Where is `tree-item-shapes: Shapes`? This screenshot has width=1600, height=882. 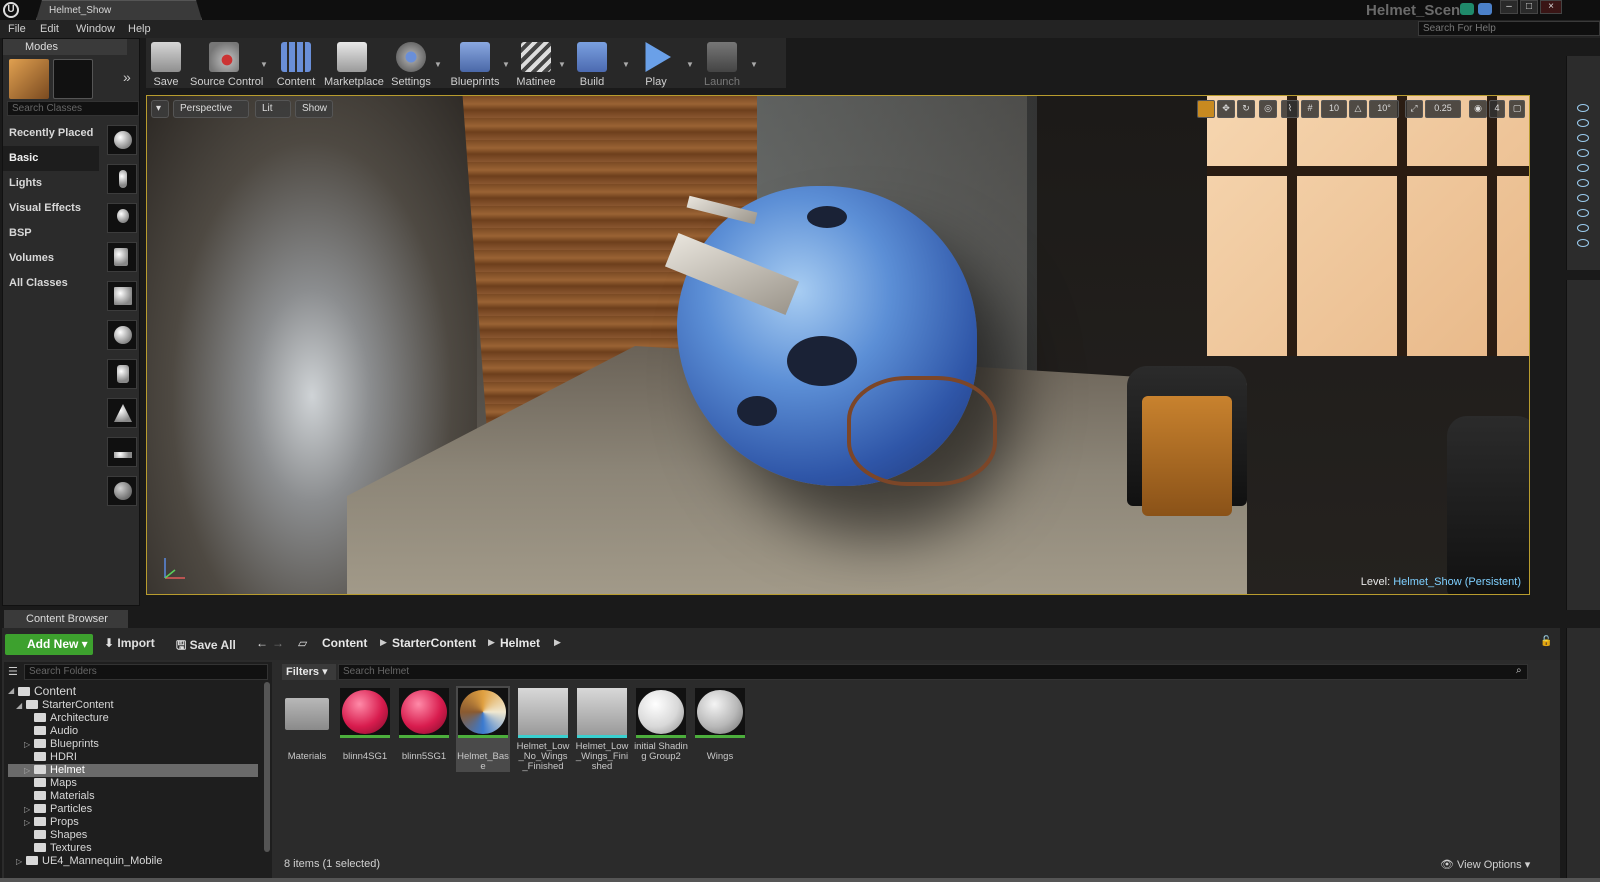 tree-item-shapes: Shapes is located at coordinates (60, 835).